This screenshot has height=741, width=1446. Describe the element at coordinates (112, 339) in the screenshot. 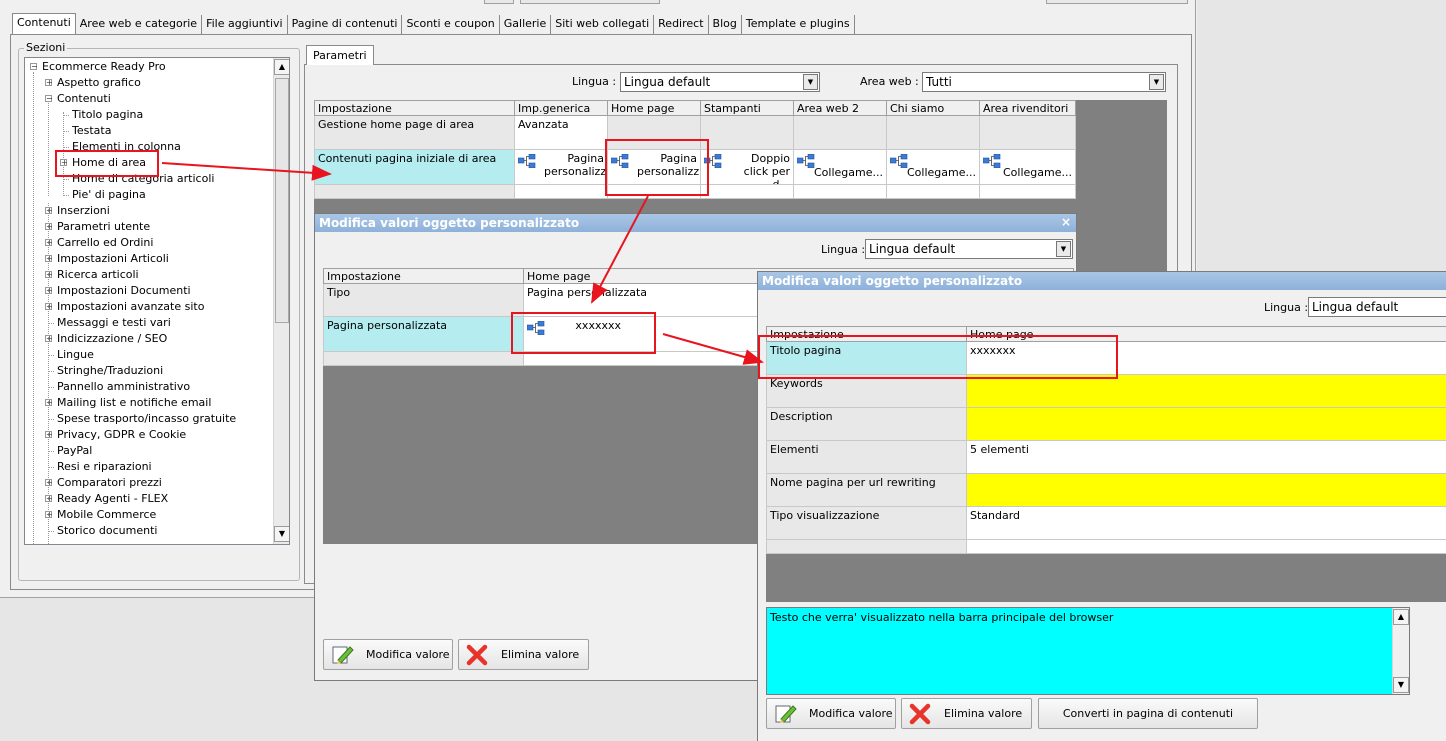

I see `tree-item: Indicizzazione / SEO` at that location.